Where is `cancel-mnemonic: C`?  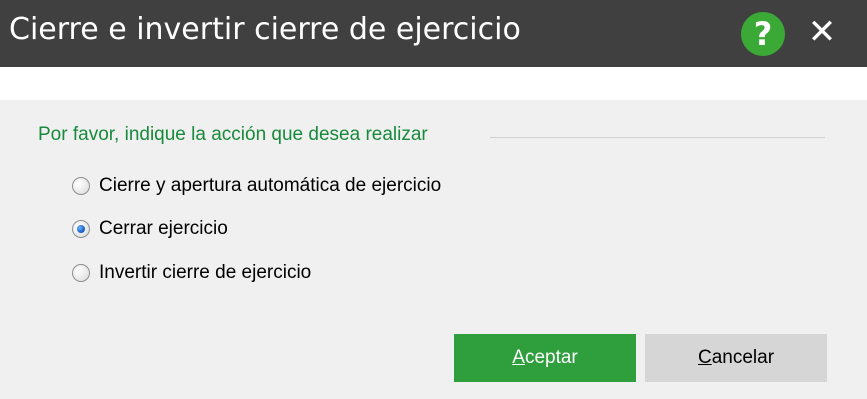
cancel-mnemonic: C is located at coordinates (704, 357).